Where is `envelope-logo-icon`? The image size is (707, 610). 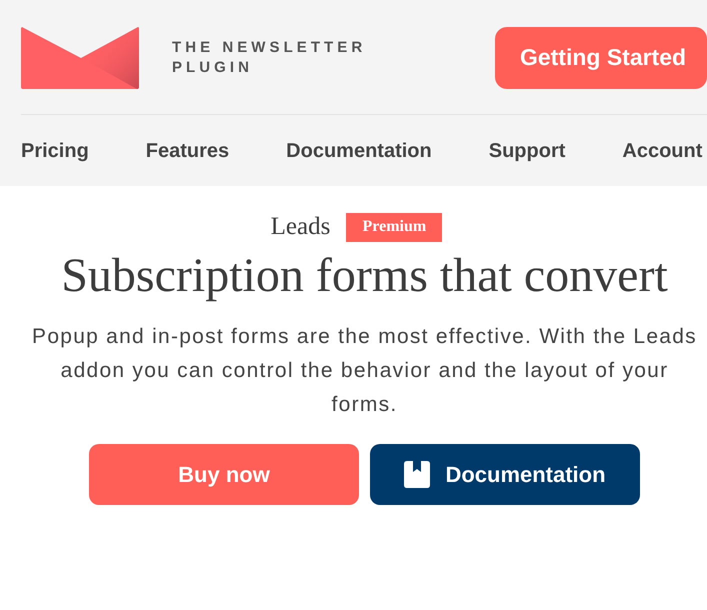
envelope-logo-icon is located at coordinates (80, 57).